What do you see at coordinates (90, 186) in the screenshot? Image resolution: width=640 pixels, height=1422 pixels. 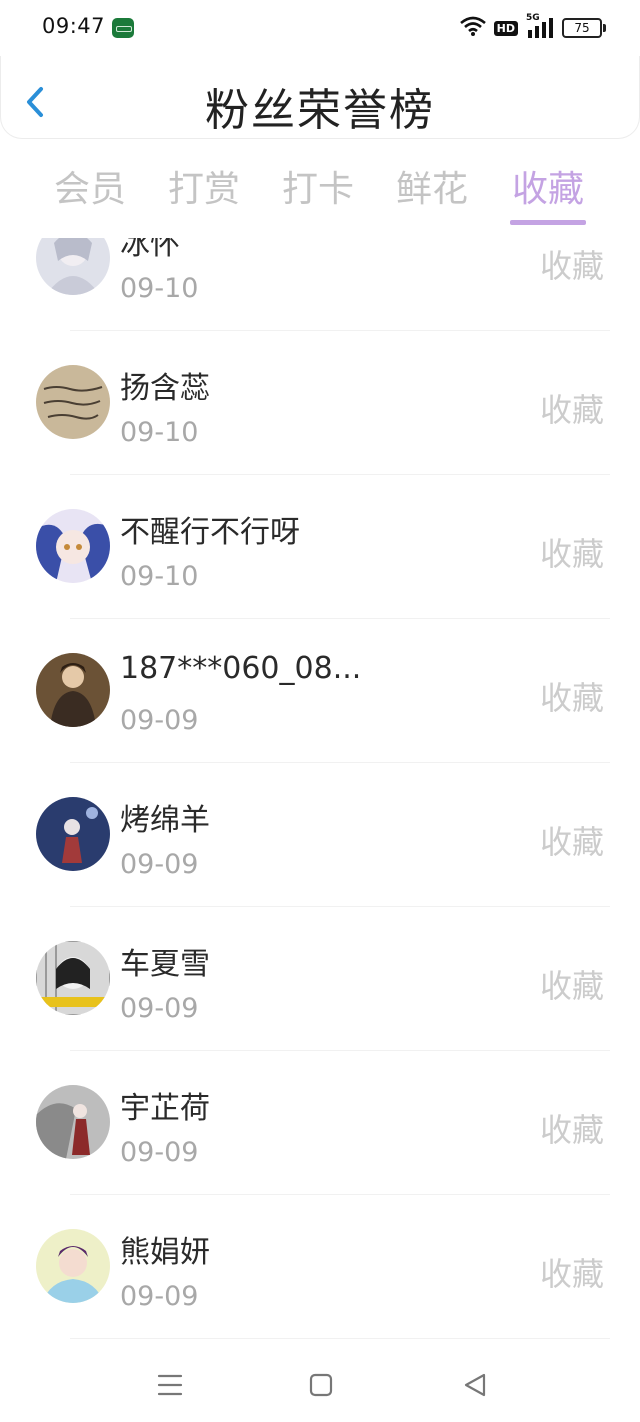 I see `tab-member: 会员` at bounding box center [90, 186].